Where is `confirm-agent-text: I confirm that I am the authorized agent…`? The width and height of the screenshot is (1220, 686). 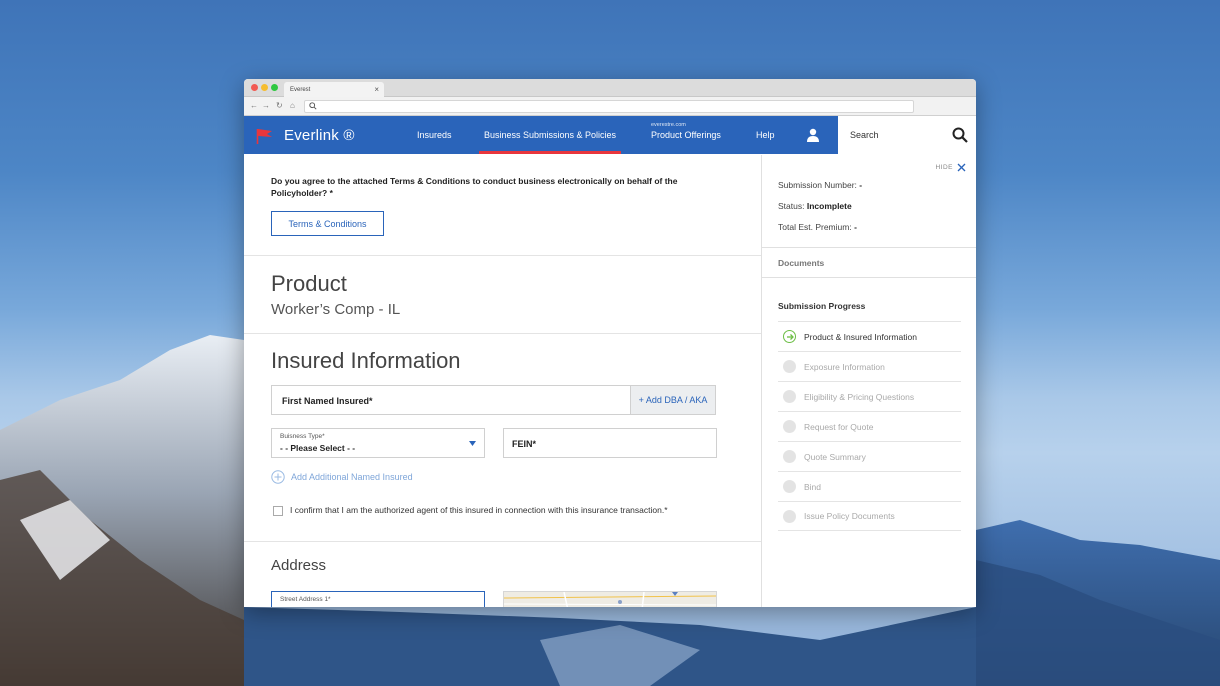
confirm-agent-text: I confirm that I am the authorized agent… is located at coordinates (479, 510).